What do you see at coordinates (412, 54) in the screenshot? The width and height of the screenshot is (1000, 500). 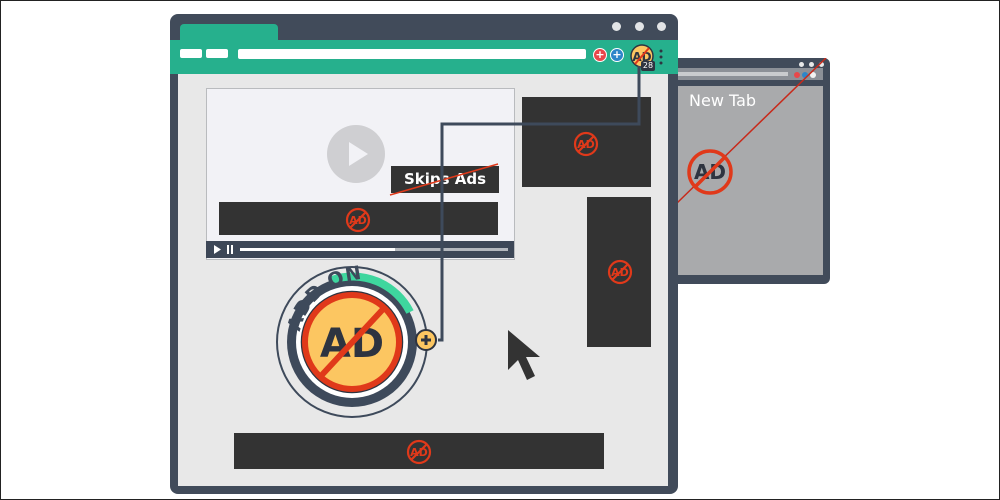 I see `address-bar` at bounding box center [412, 54].